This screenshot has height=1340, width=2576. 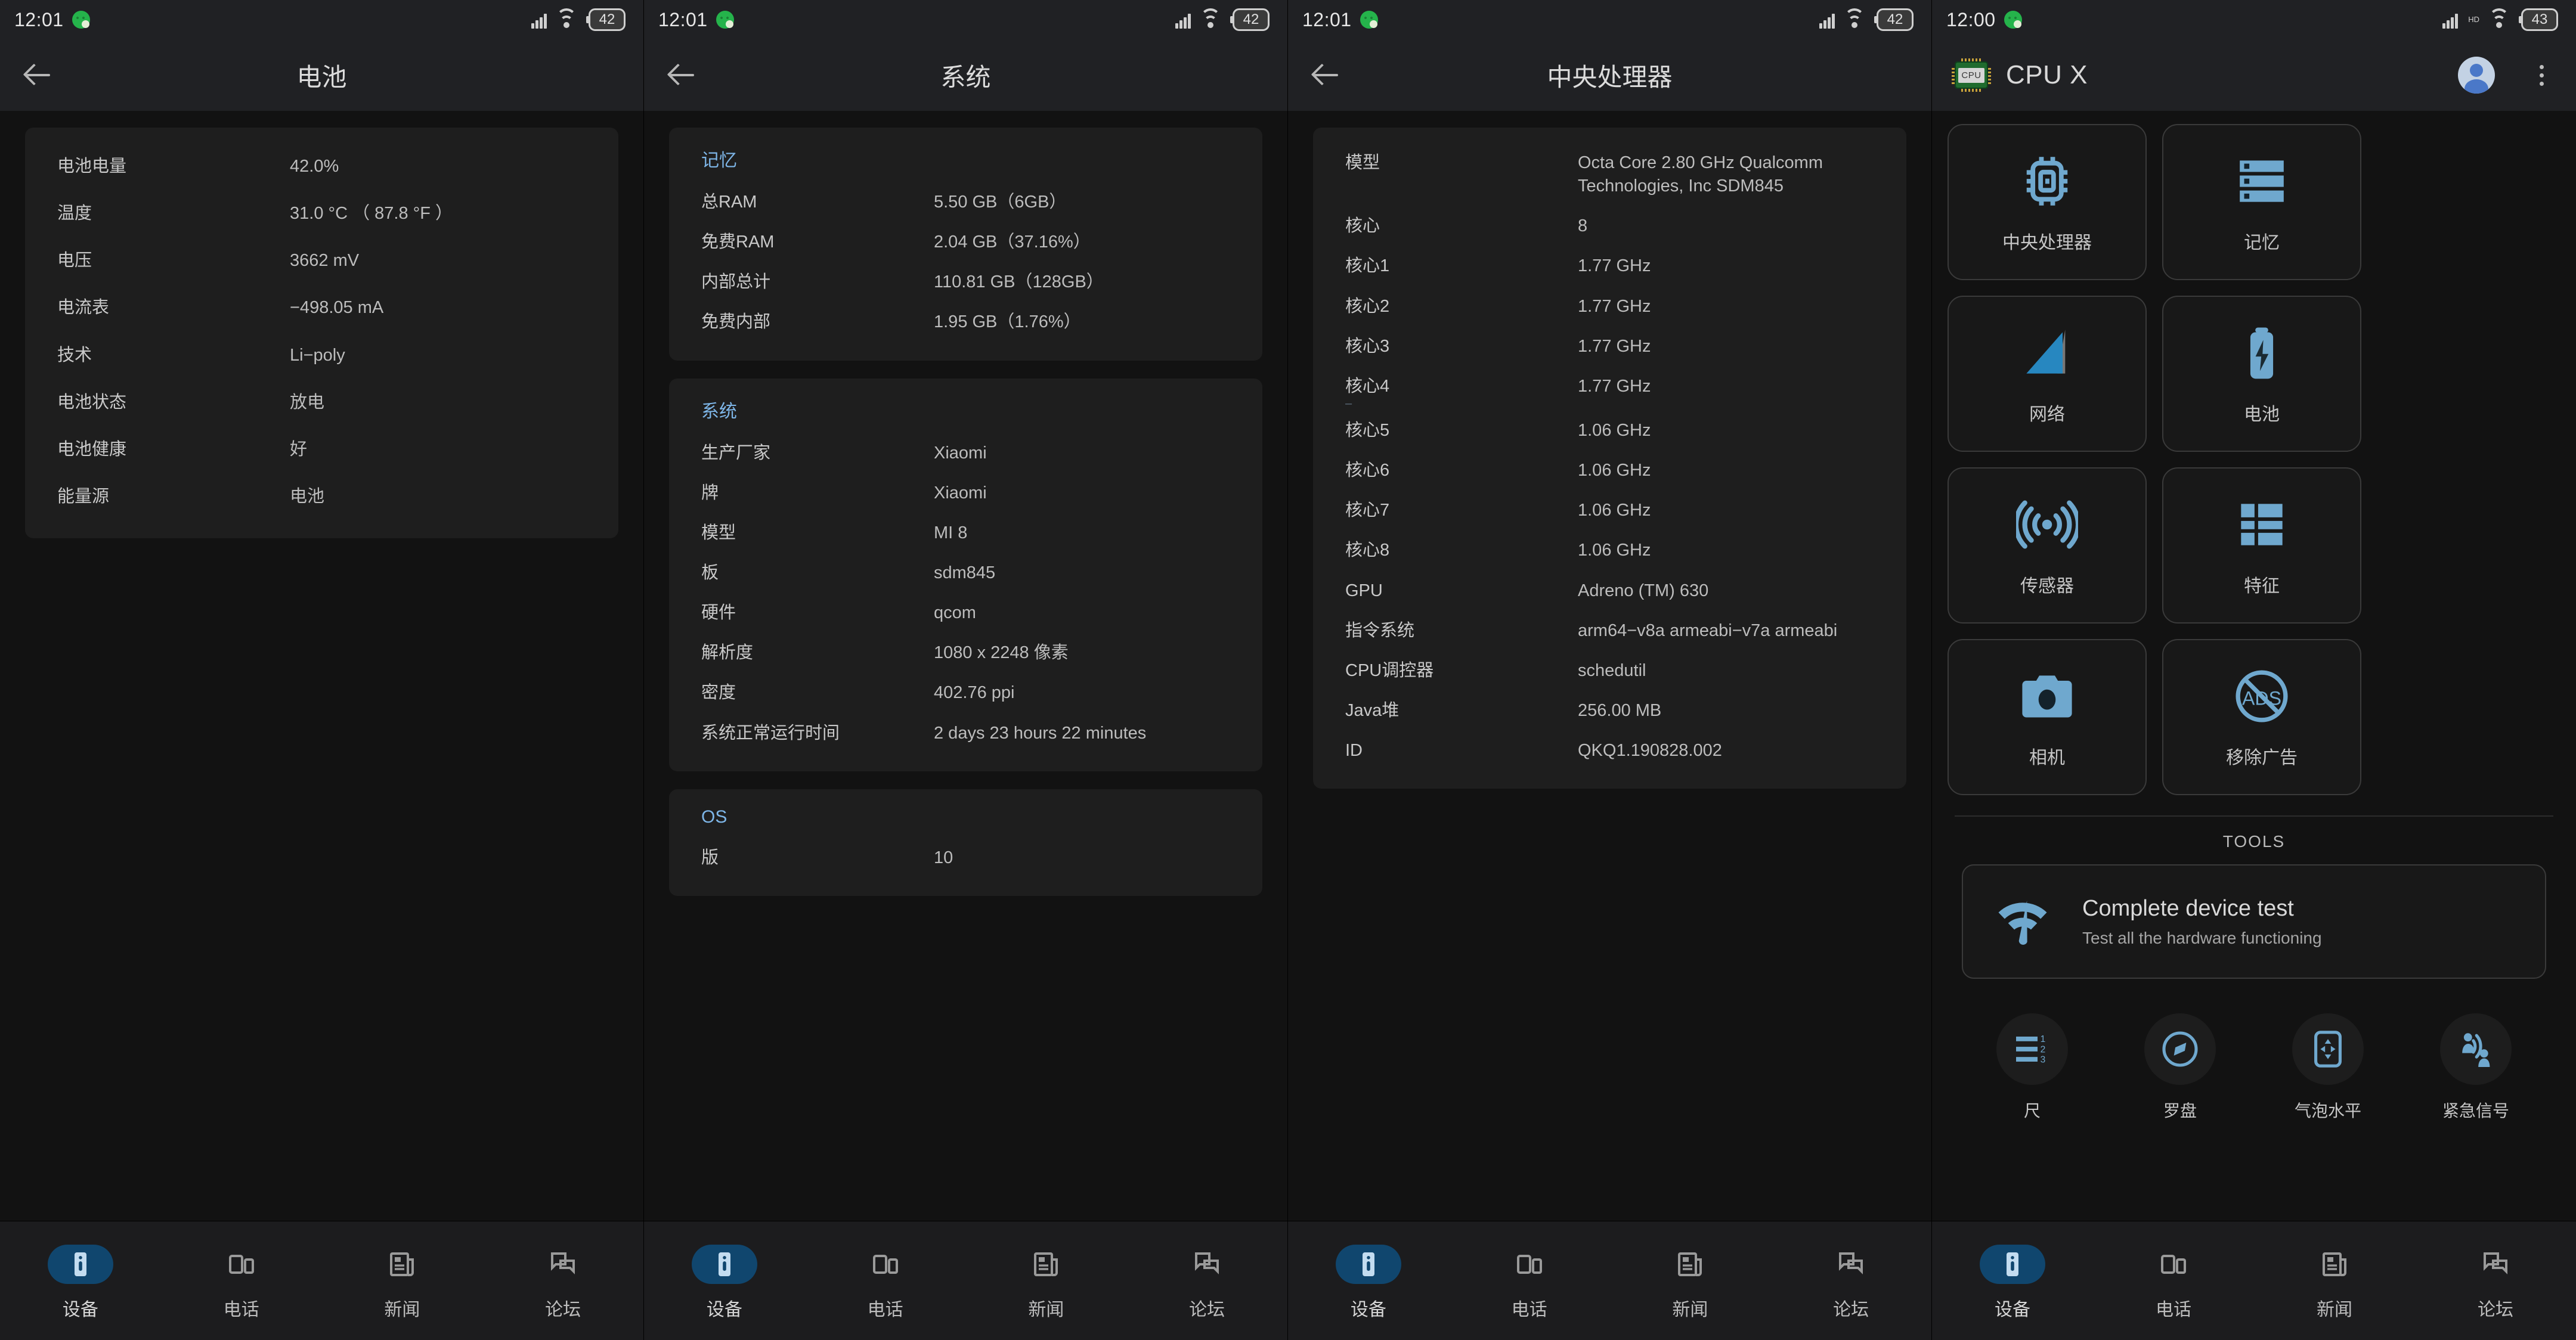 I want to click on tool-label: 紧急信号, so click(x=2475, y=1111).